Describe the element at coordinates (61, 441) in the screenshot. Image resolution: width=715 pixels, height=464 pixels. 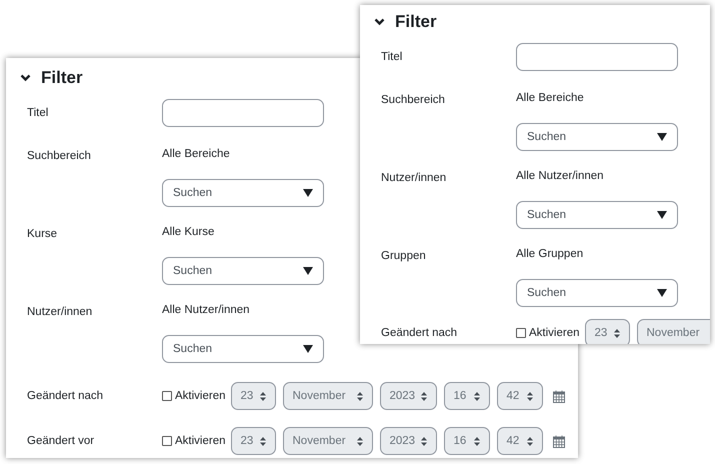
I see `field-label: Geändert vor` at that location.